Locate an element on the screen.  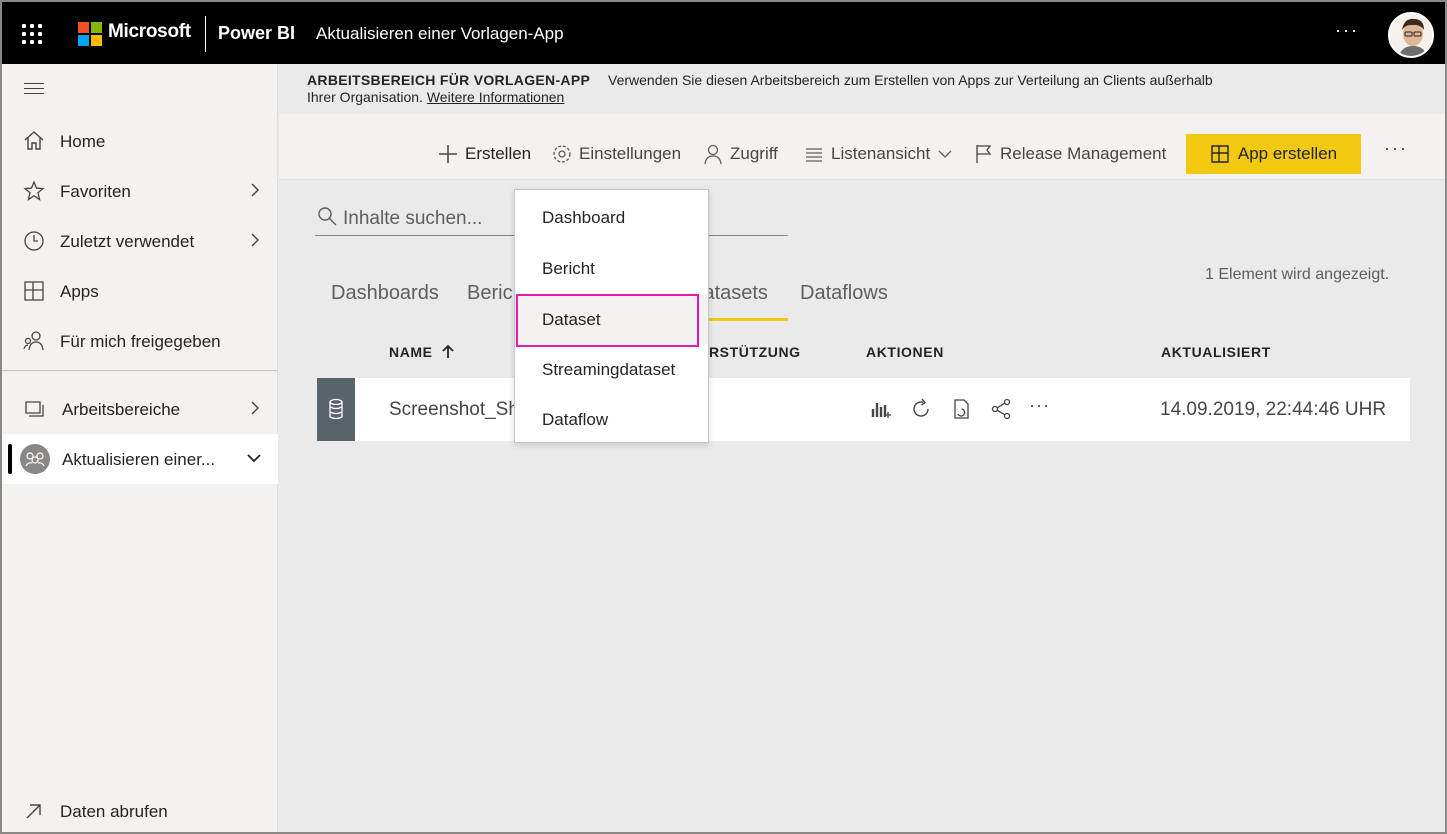
app-icon is located at coordinates (1220, 154).